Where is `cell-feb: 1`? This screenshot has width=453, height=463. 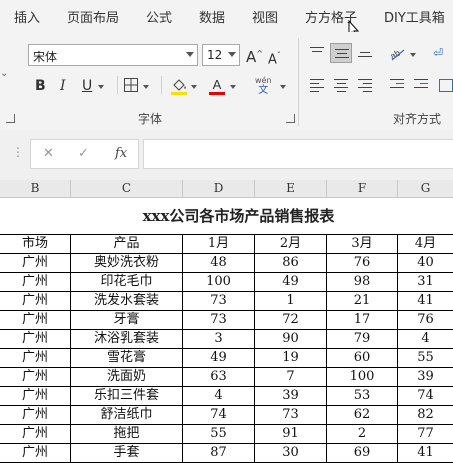 cell-feb: 1 is located at coordinates (291, 301).